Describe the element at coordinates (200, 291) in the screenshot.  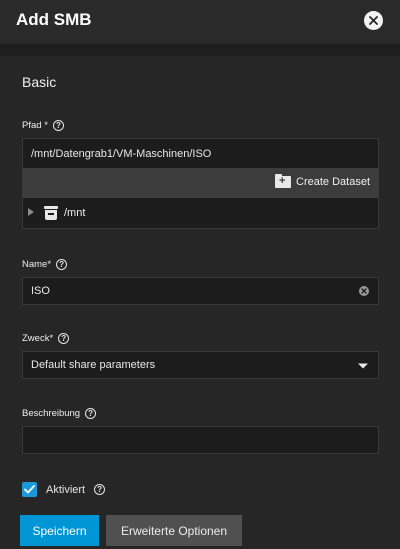
I see `name-input: ISO` at that location.